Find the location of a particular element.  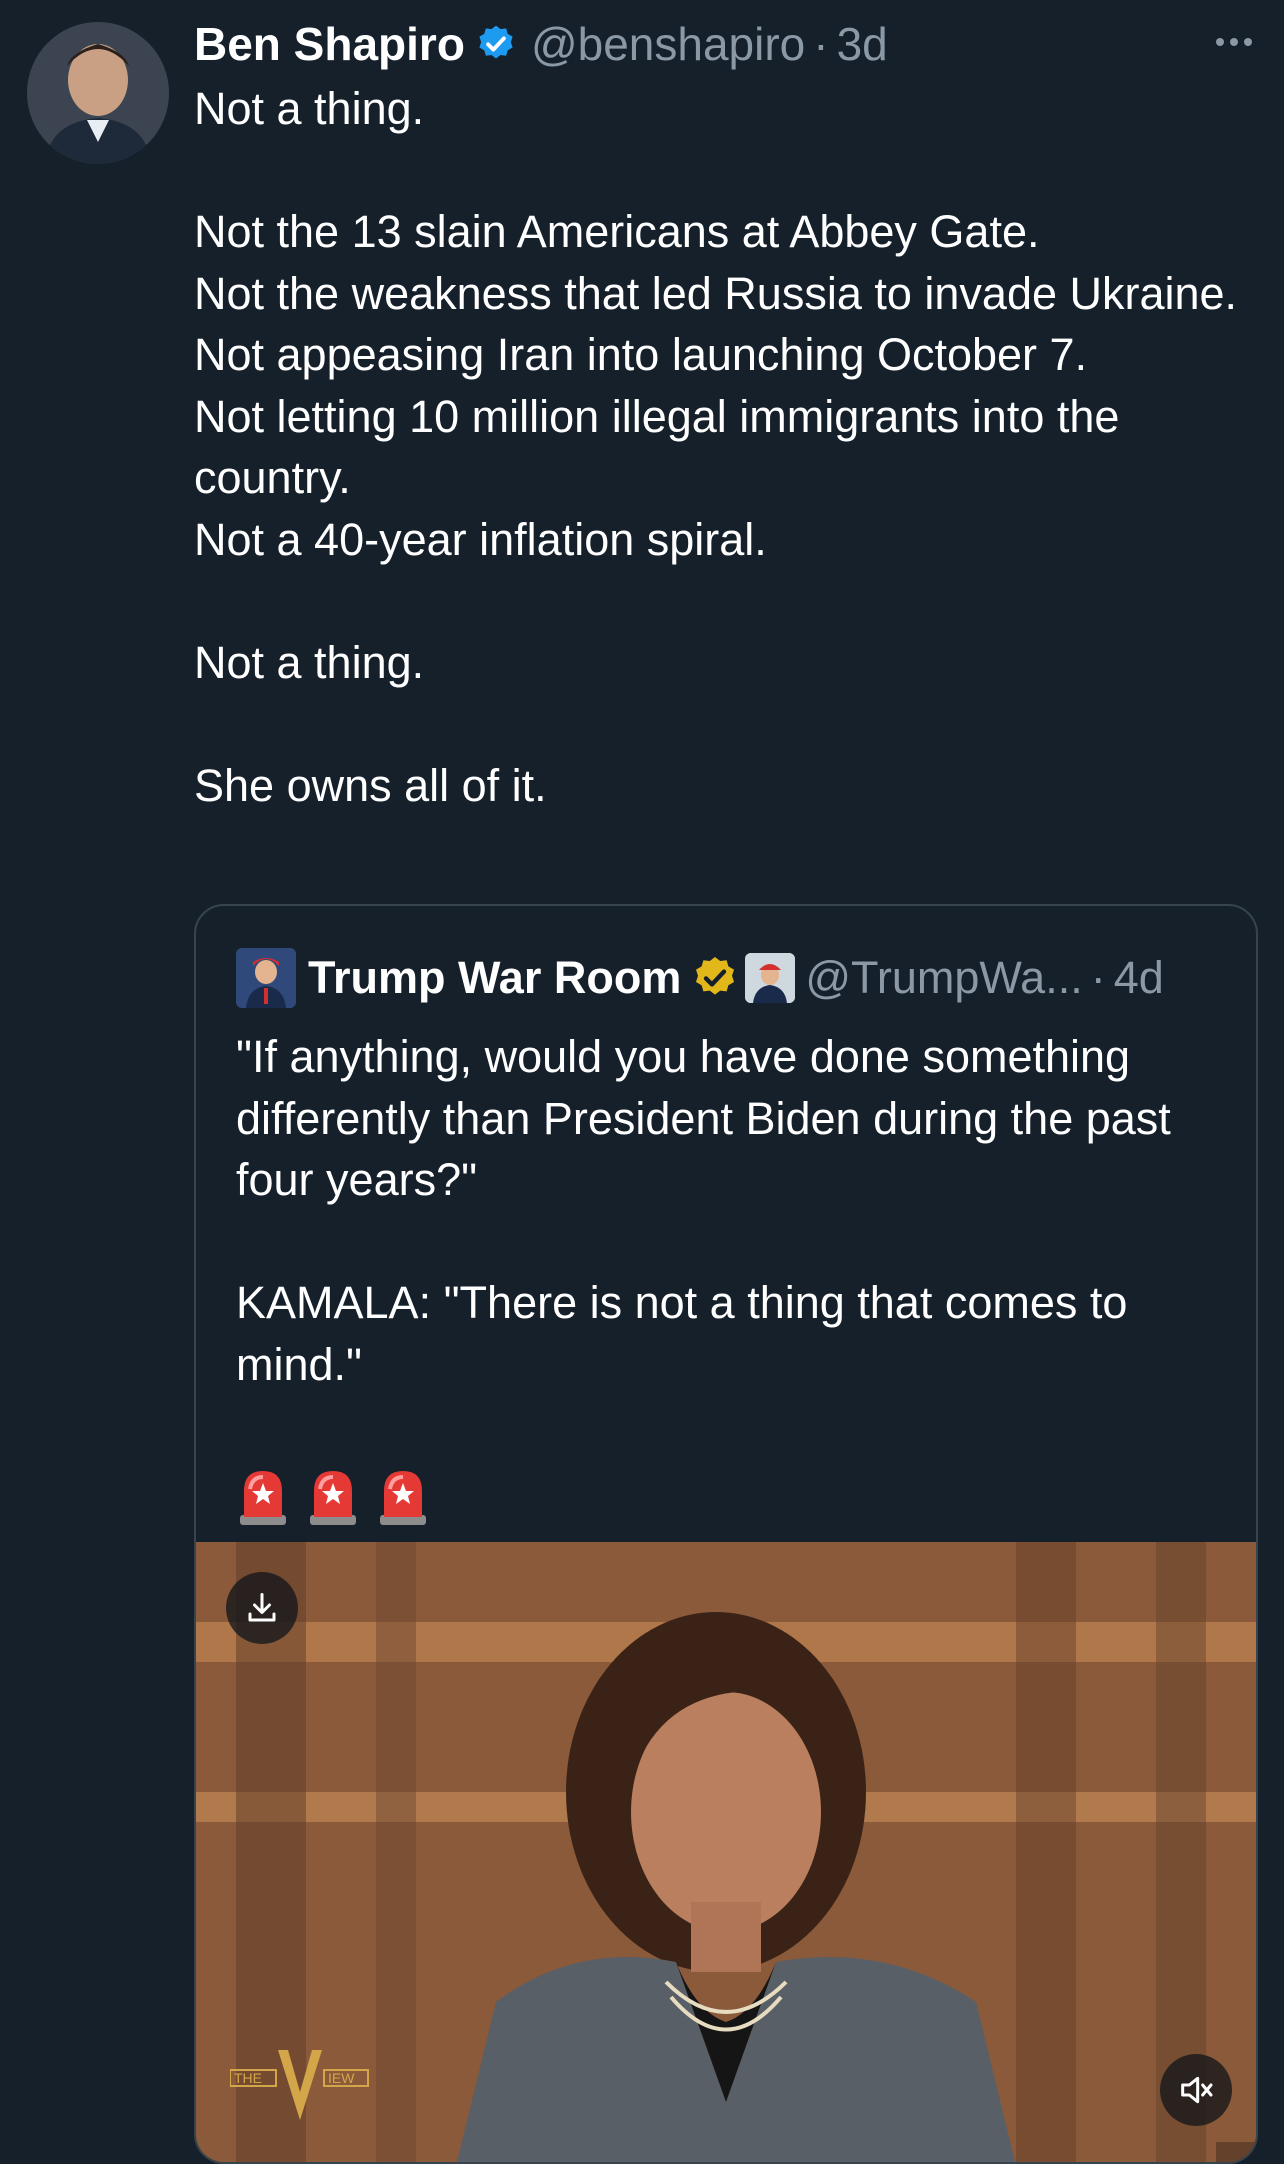

emoji-row is located at coordinates (736, 1496).